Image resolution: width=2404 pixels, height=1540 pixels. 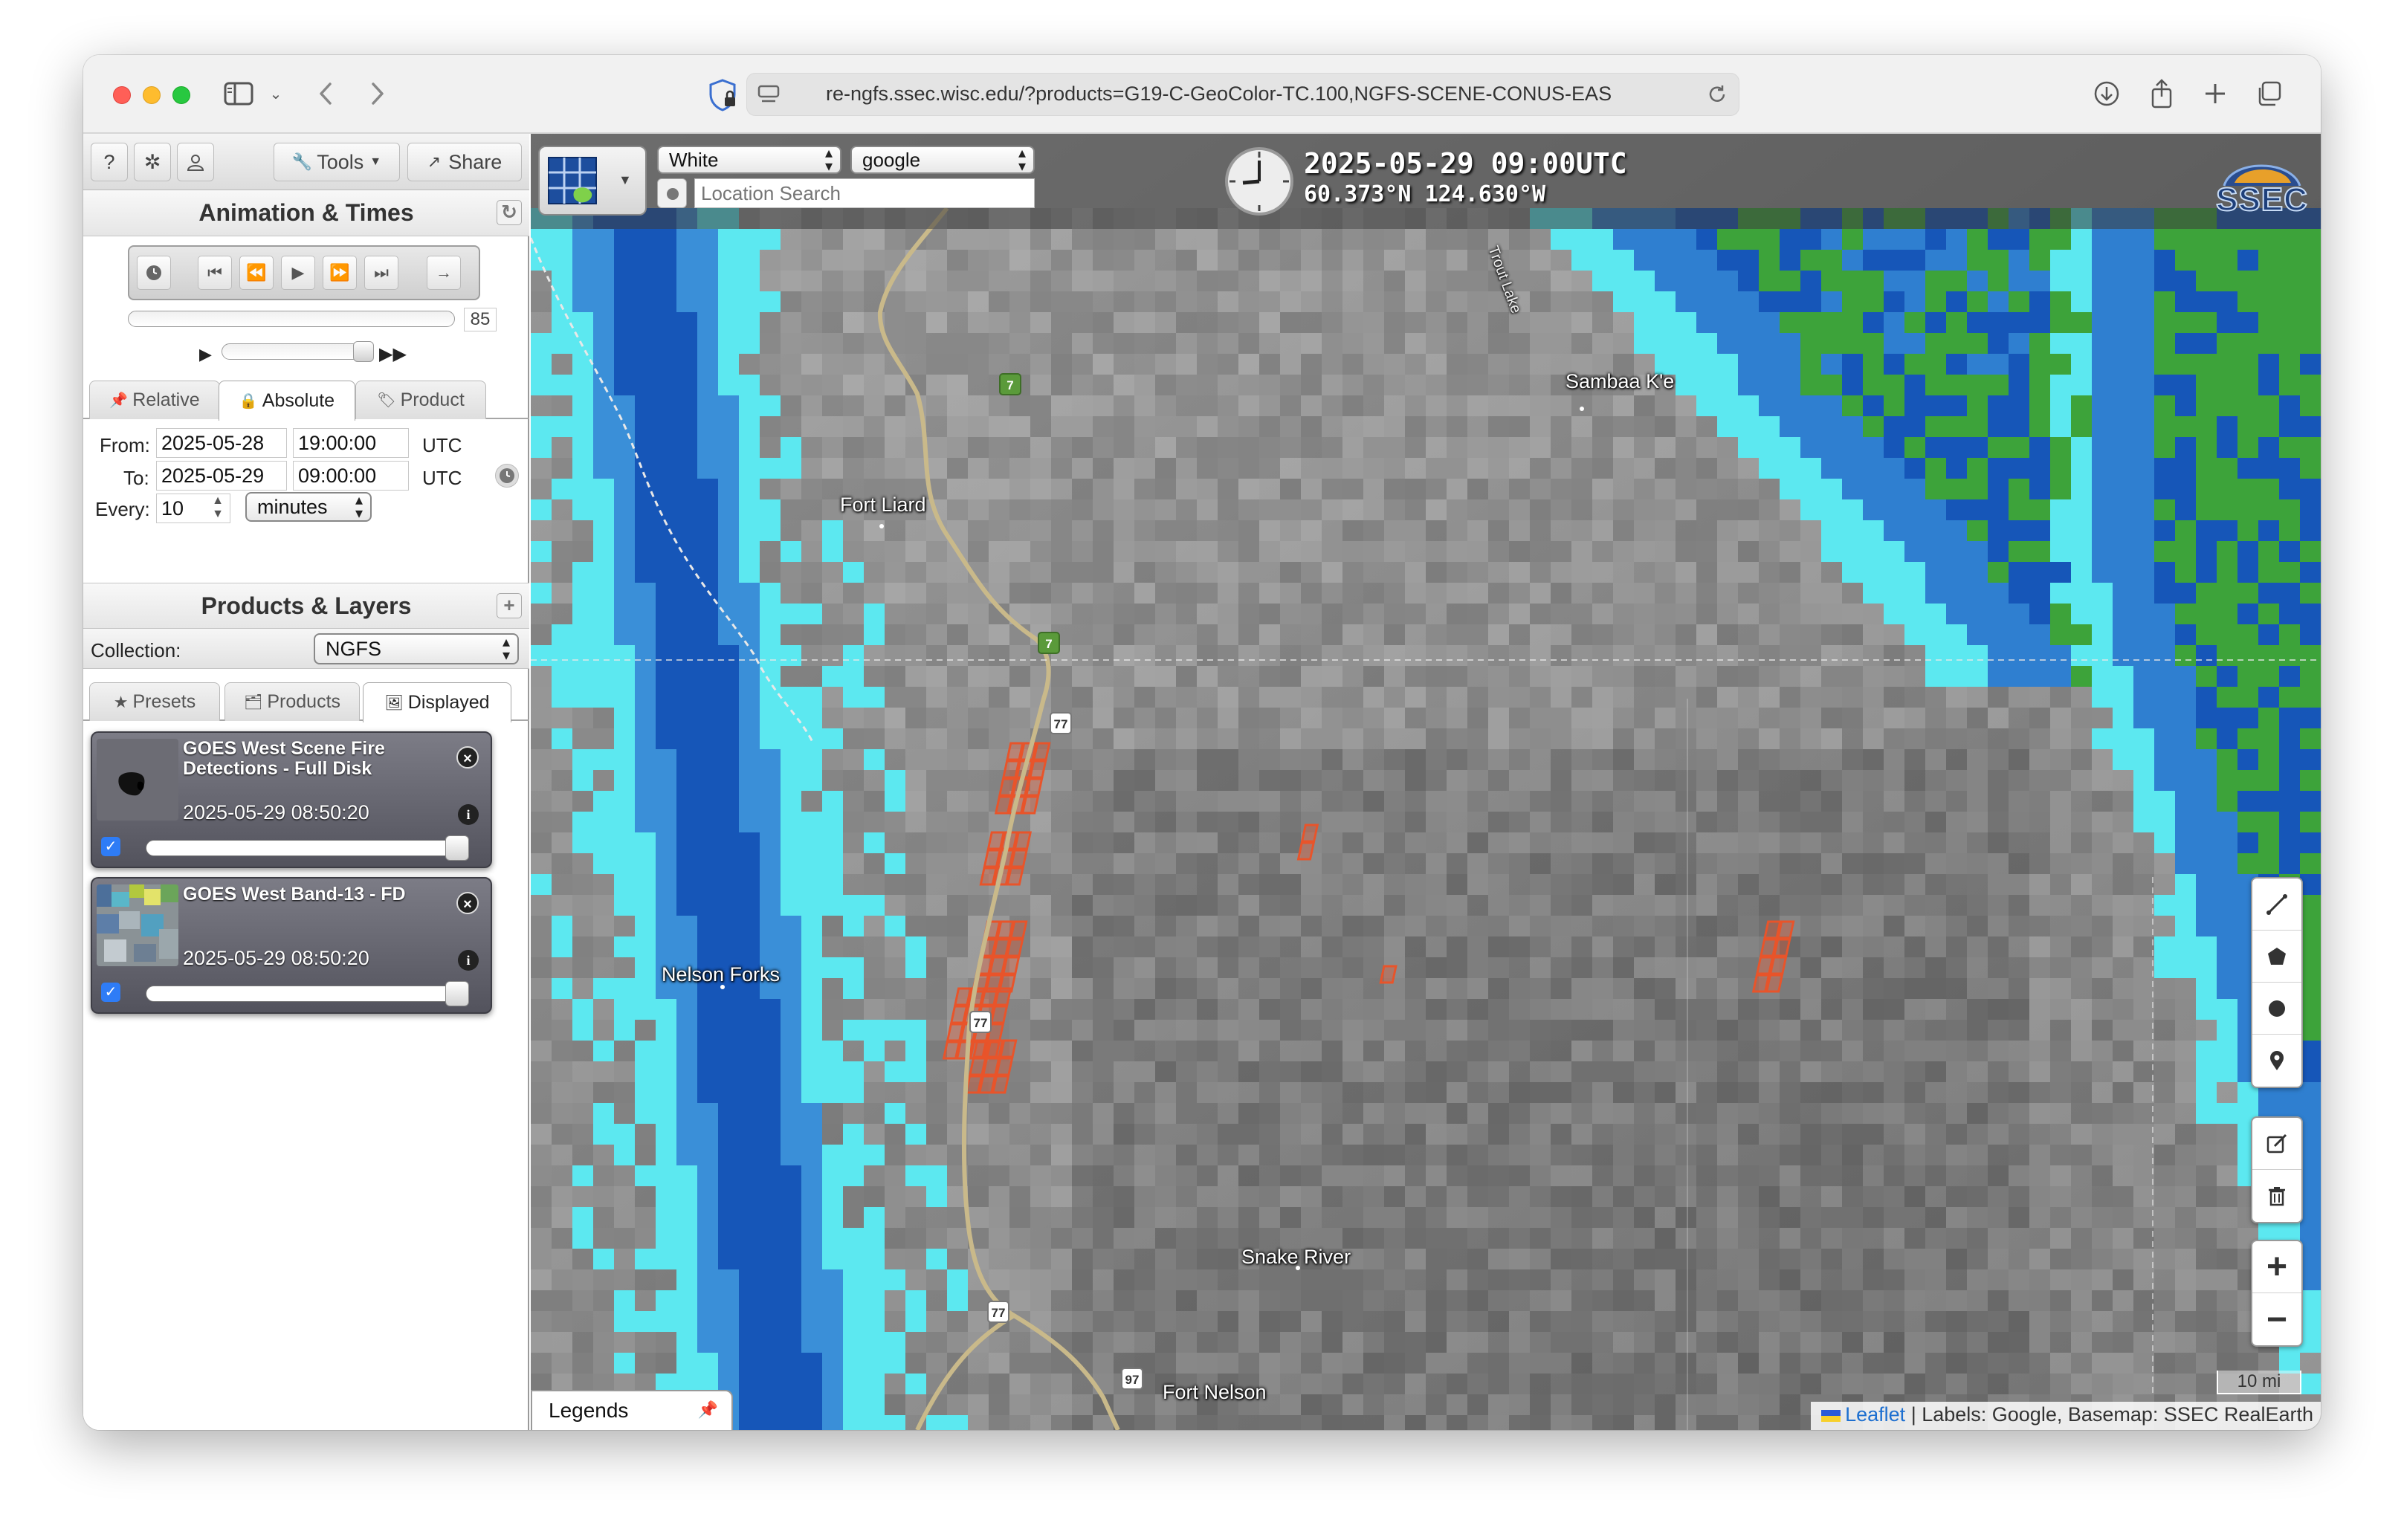 I want to click on help-button: ?, so click(x=109, y=162).